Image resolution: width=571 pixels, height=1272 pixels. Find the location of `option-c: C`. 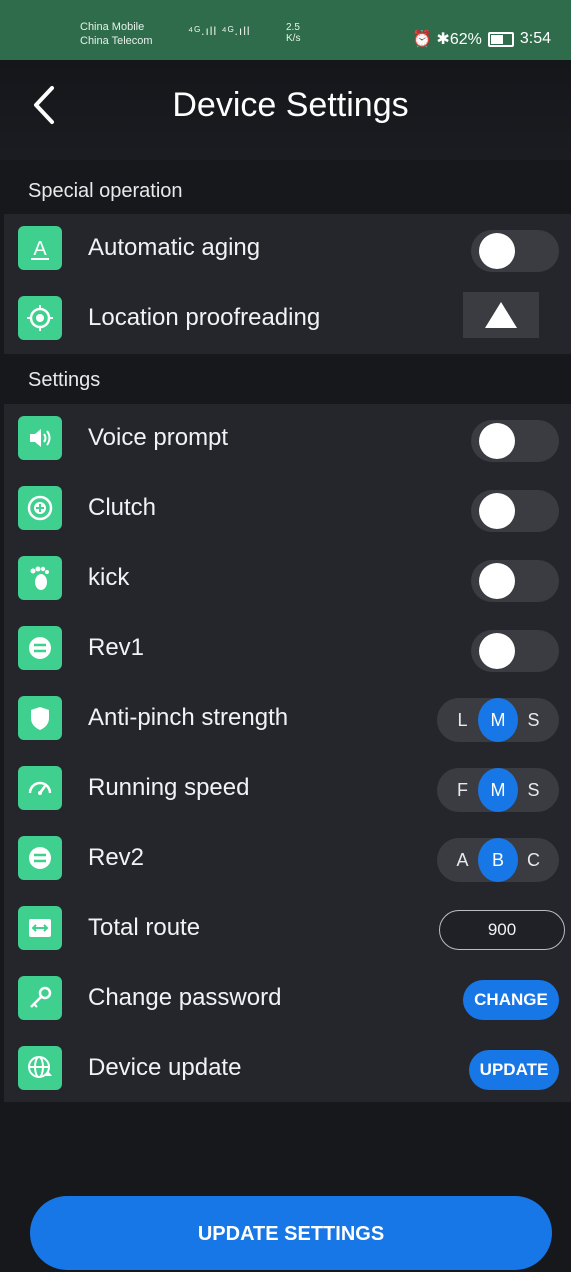

option-c: C is located at coordinates (533, 860).